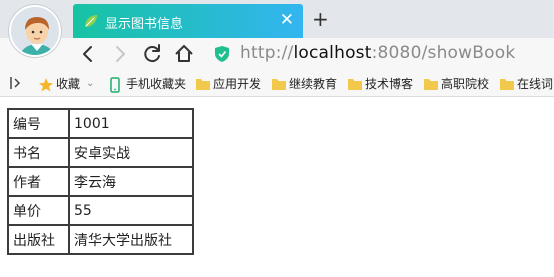 This screenshot has width=554, height=277. I want to click on folder-label: 技术博客, so click(389, 84).